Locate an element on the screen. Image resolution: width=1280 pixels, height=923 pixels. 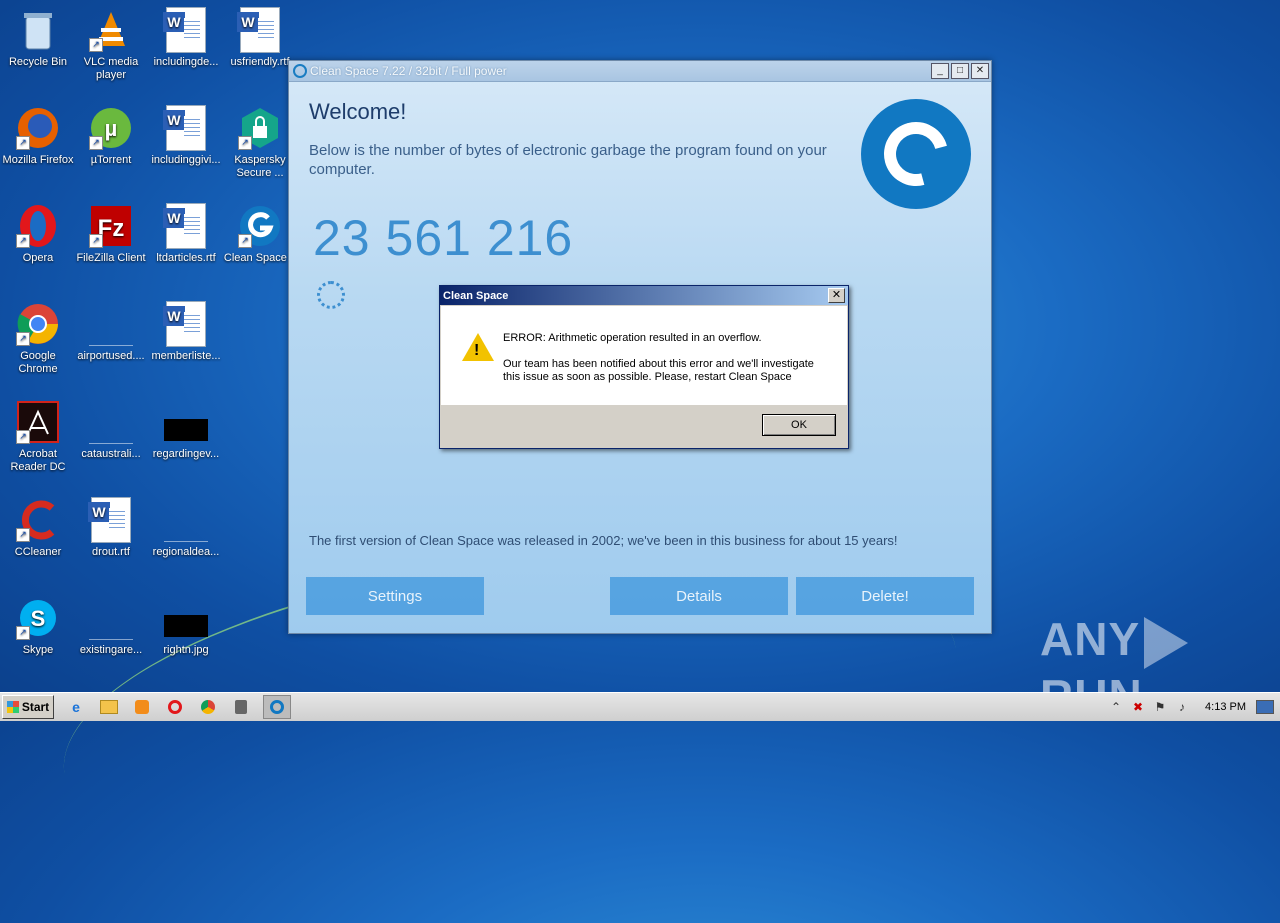
svg-text: S is located at coordinates (38, 618).